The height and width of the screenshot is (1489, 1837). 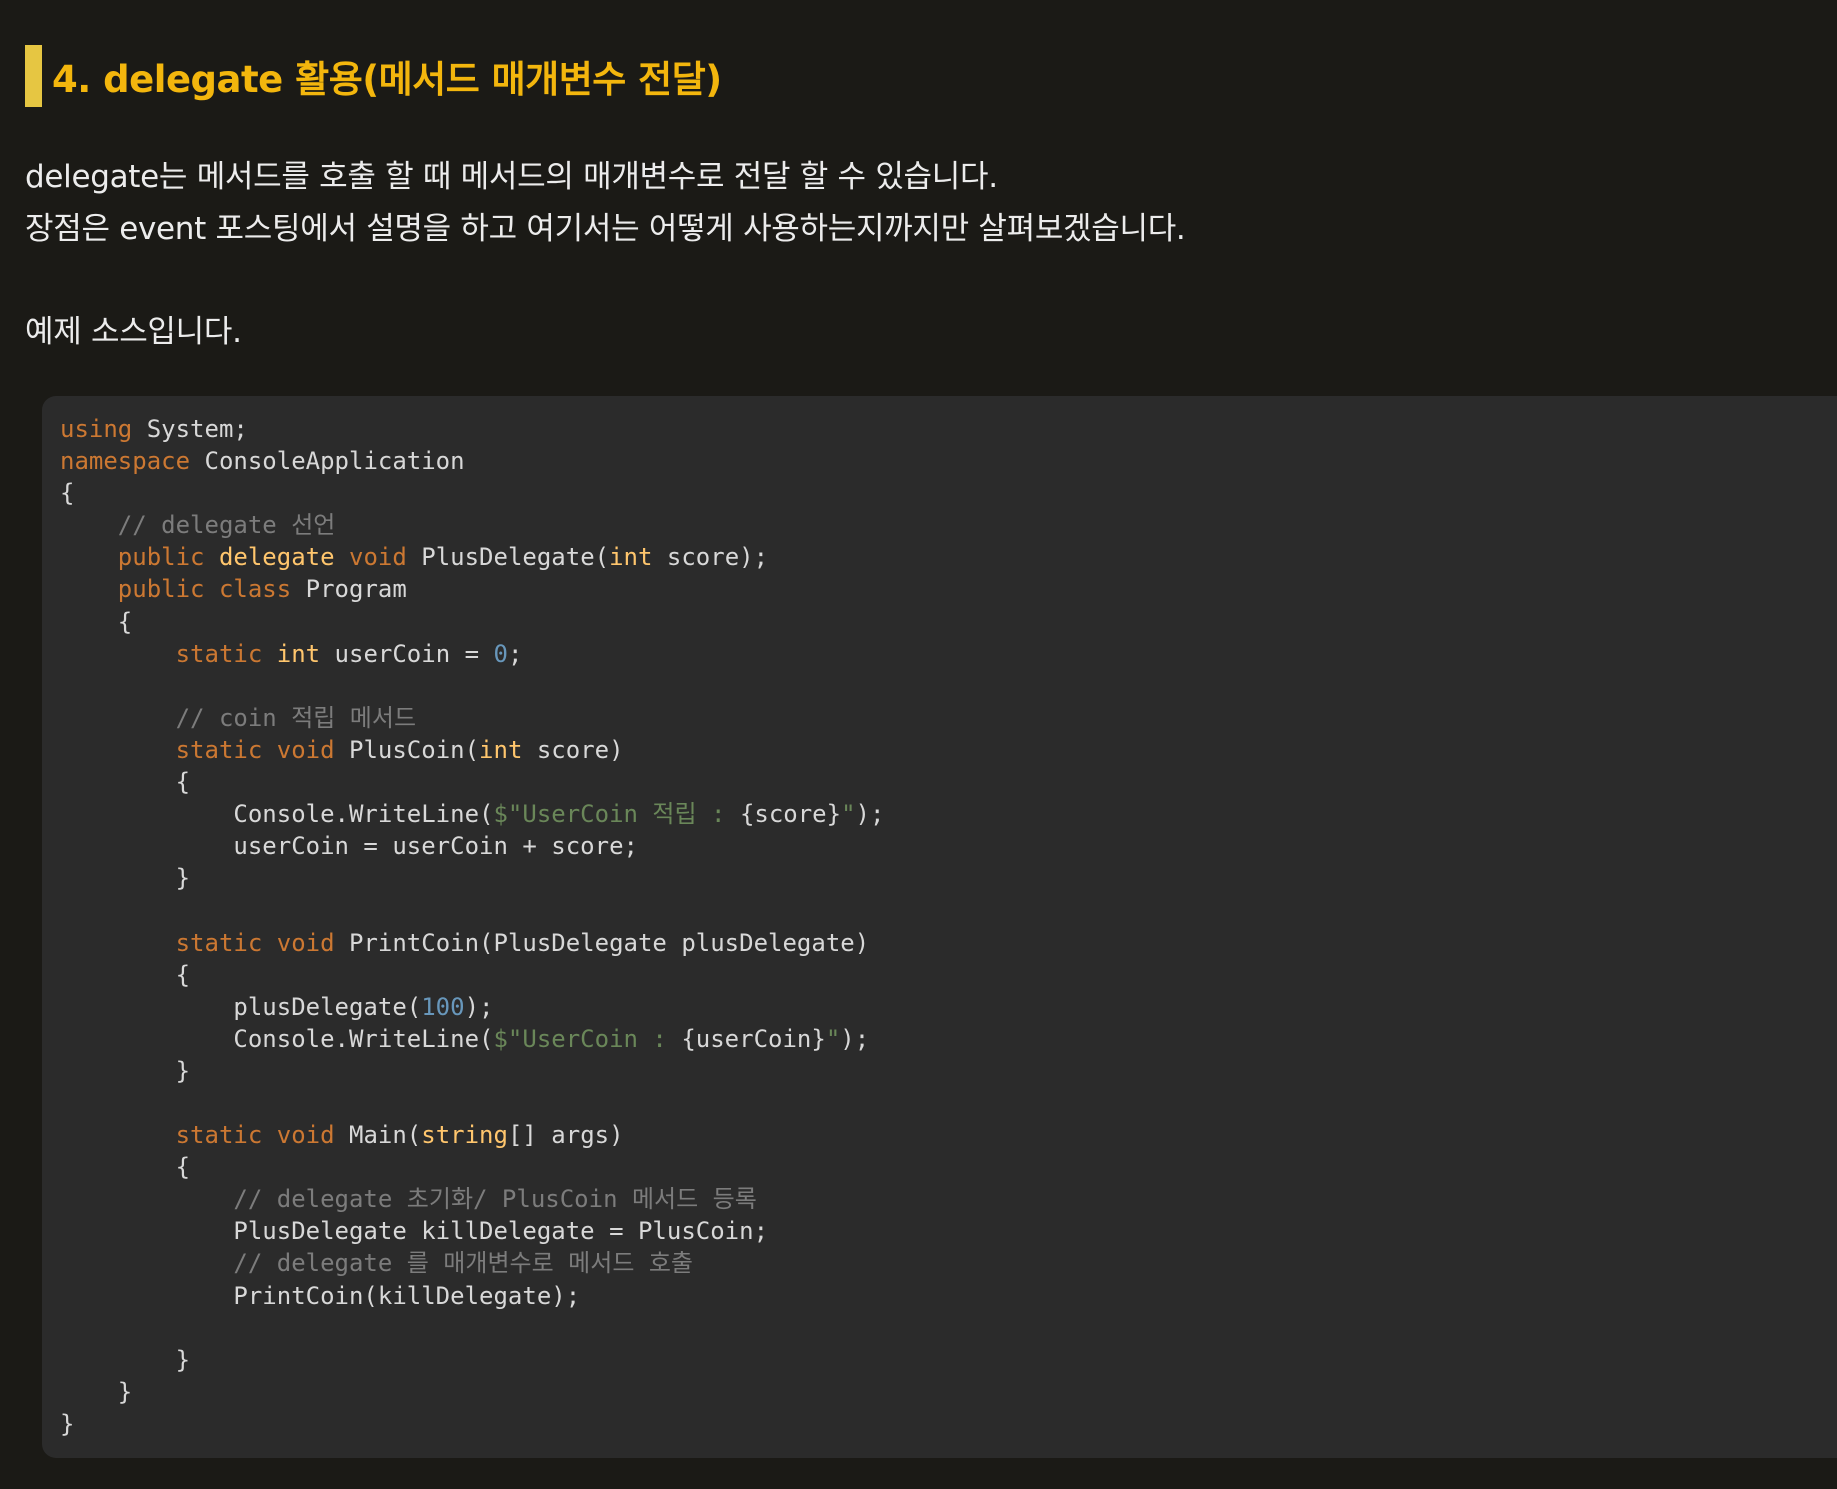 I want to click on code-line: PrintCoin(killDelegate);, so click(x=472, y=1296).